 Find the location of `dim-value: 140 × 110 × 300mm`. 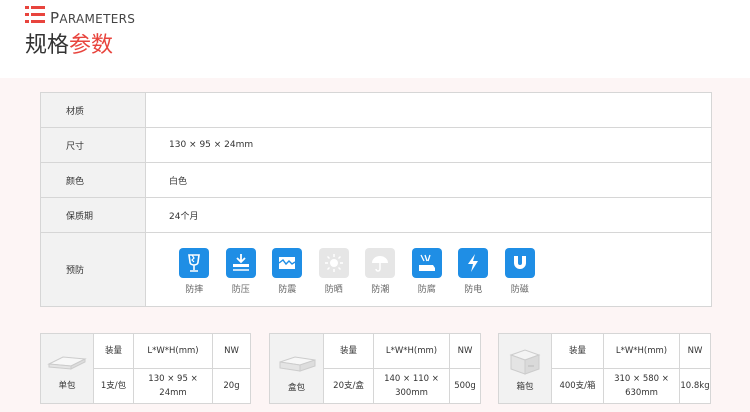

dim-value: 140 × 110 × 300mm is located at coordinates (411, 386).